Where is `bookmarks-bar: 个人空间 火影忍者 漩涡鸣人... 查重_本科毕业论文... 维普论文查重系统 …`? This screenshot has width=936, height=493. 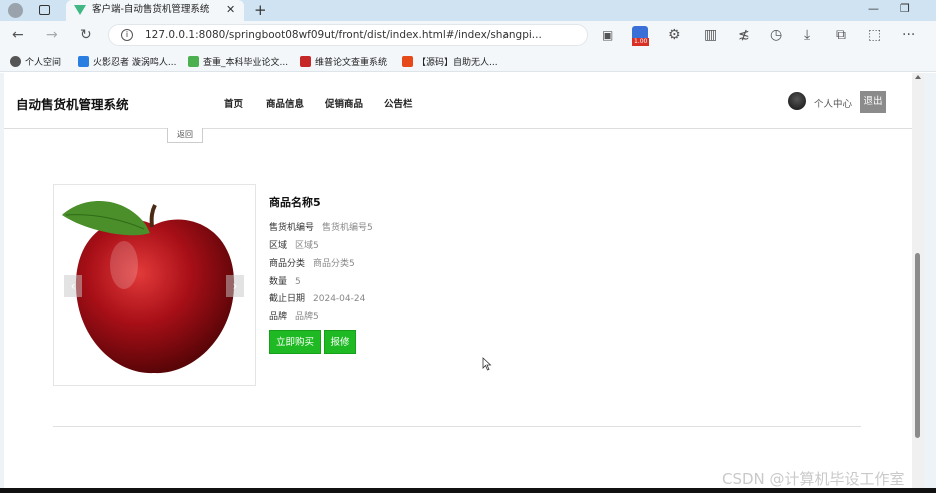
bookmarks-bar: 个人空间 火影忍者 漩涡鸣人... 查重_本科毕业论文... 维普论文查重系统 … is located at coordinates (468, 61).